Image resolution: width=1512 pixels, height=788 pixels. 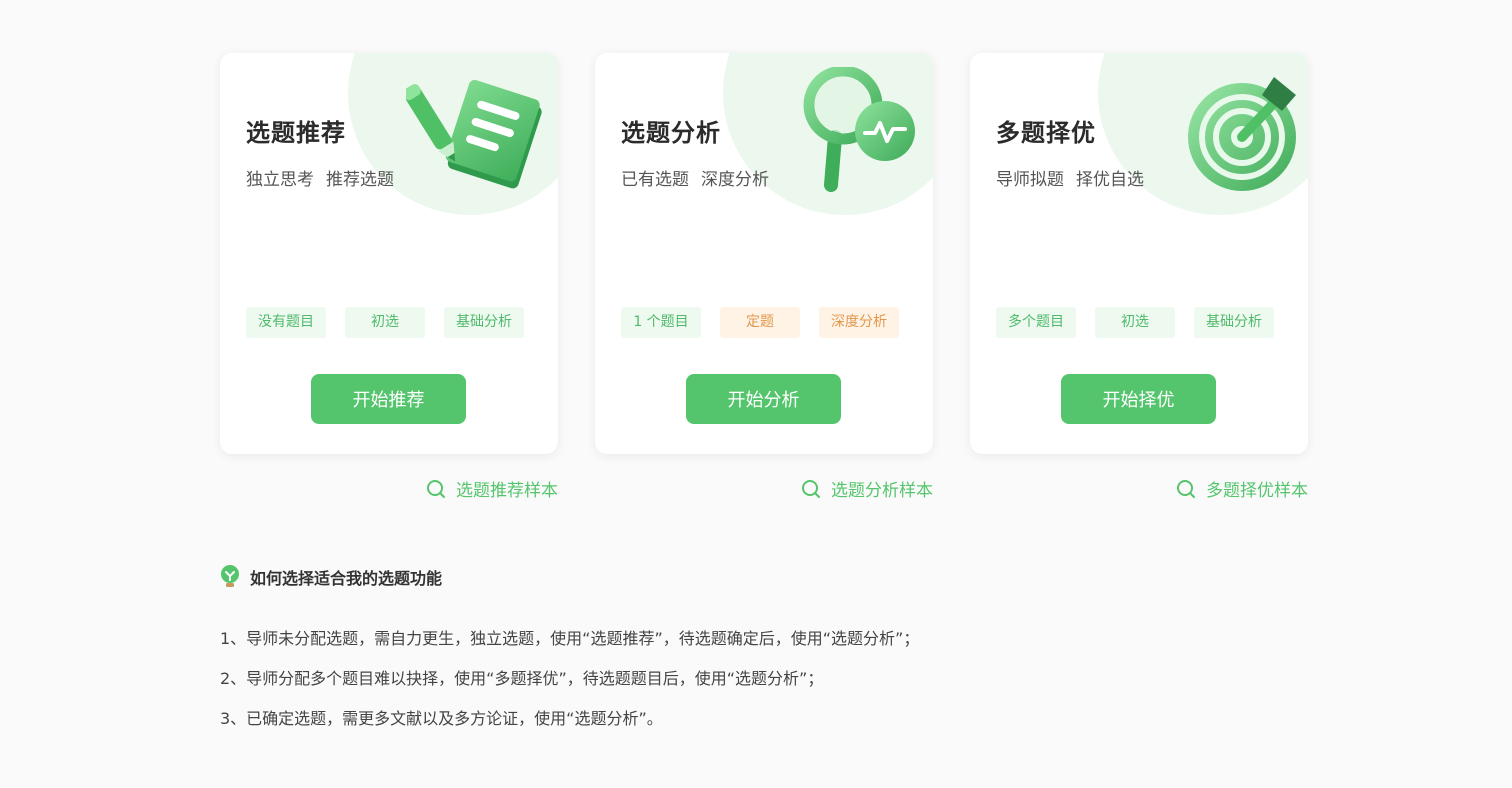 What do you see at coordinates (655, 180) in the screenshot?
I see `card-sub-item: 已有选题` at bounding box center [655, 180].